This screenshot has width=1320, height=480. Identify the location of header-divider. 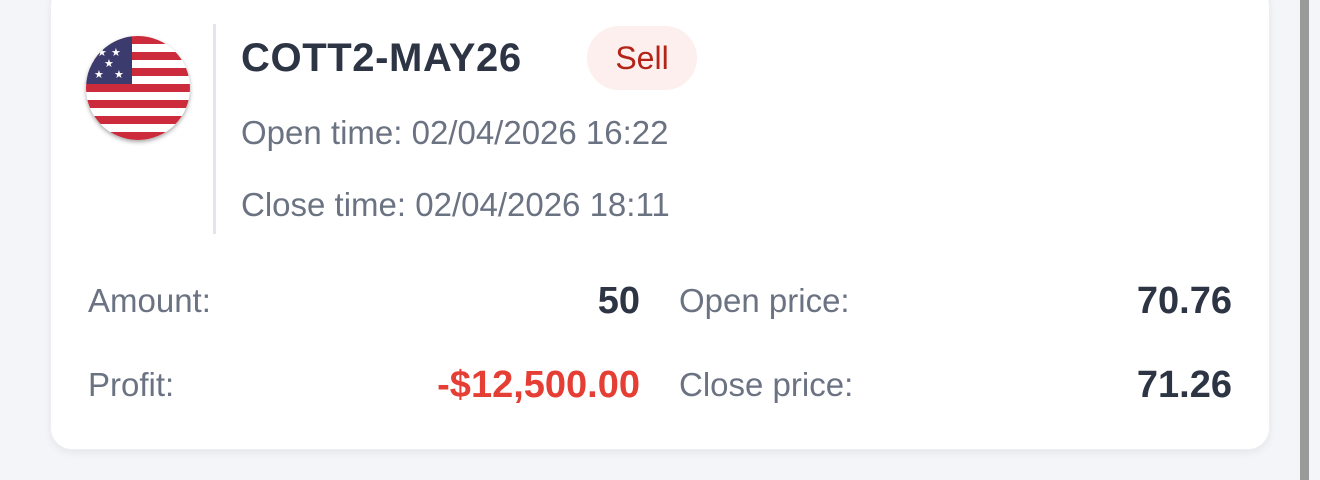
(214, 129).